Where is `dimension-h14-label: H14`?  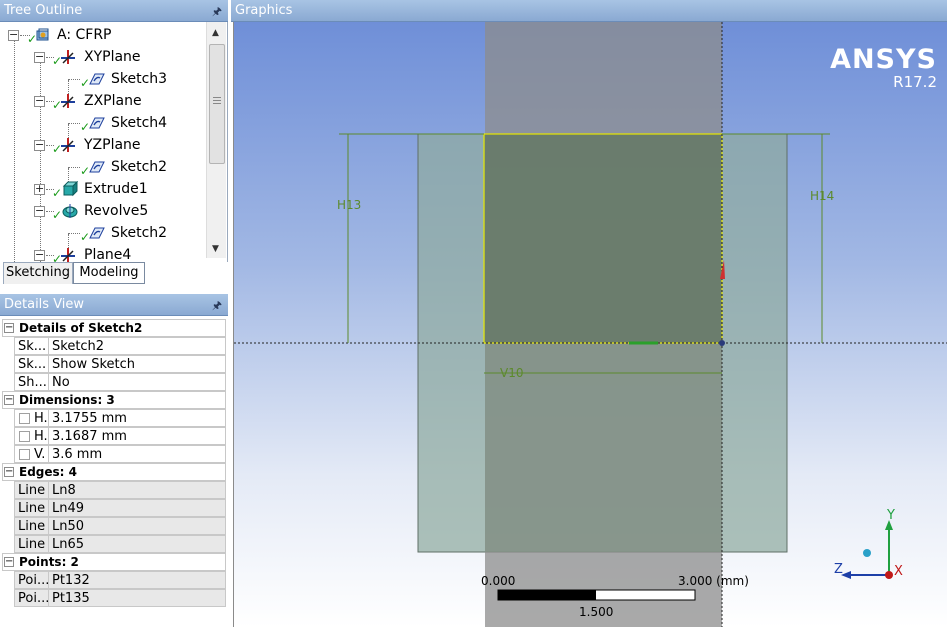 dimension-h14-label: H14 is located at coordinates (822, 196).